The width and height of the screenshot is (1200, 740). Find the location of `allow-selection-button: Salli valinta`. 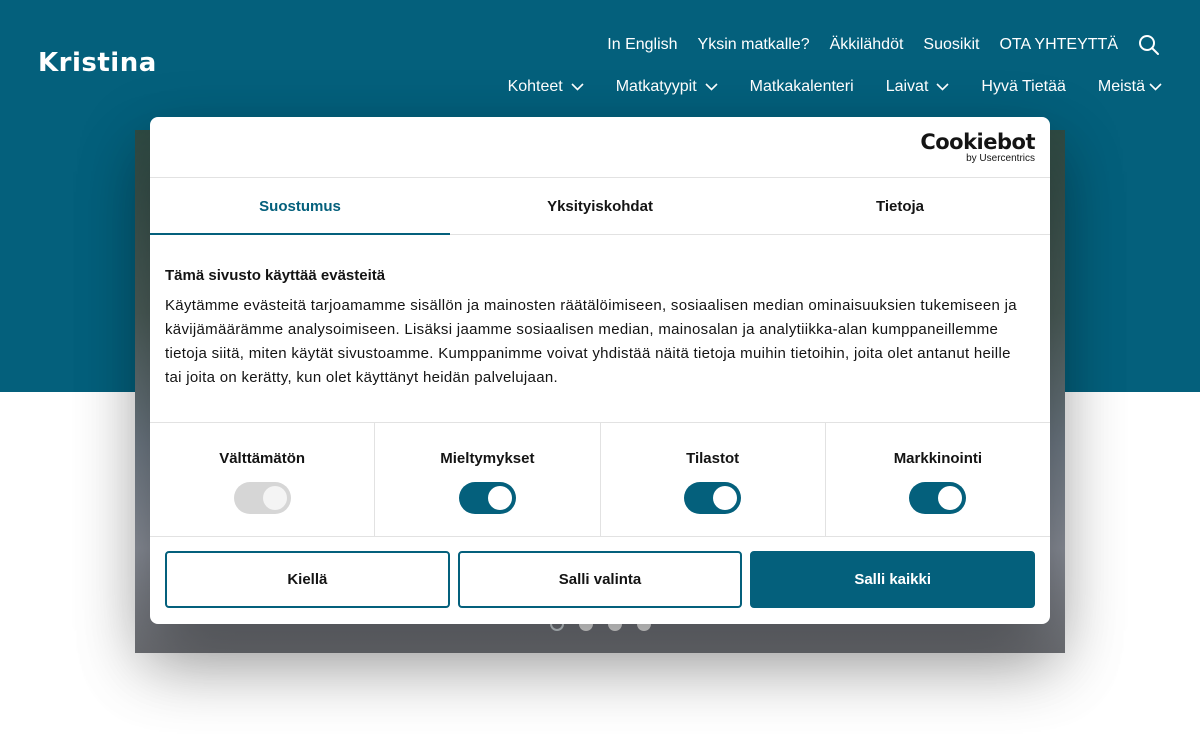

allow-selection-button: Salli valinta is located at coordinates (600, 579).